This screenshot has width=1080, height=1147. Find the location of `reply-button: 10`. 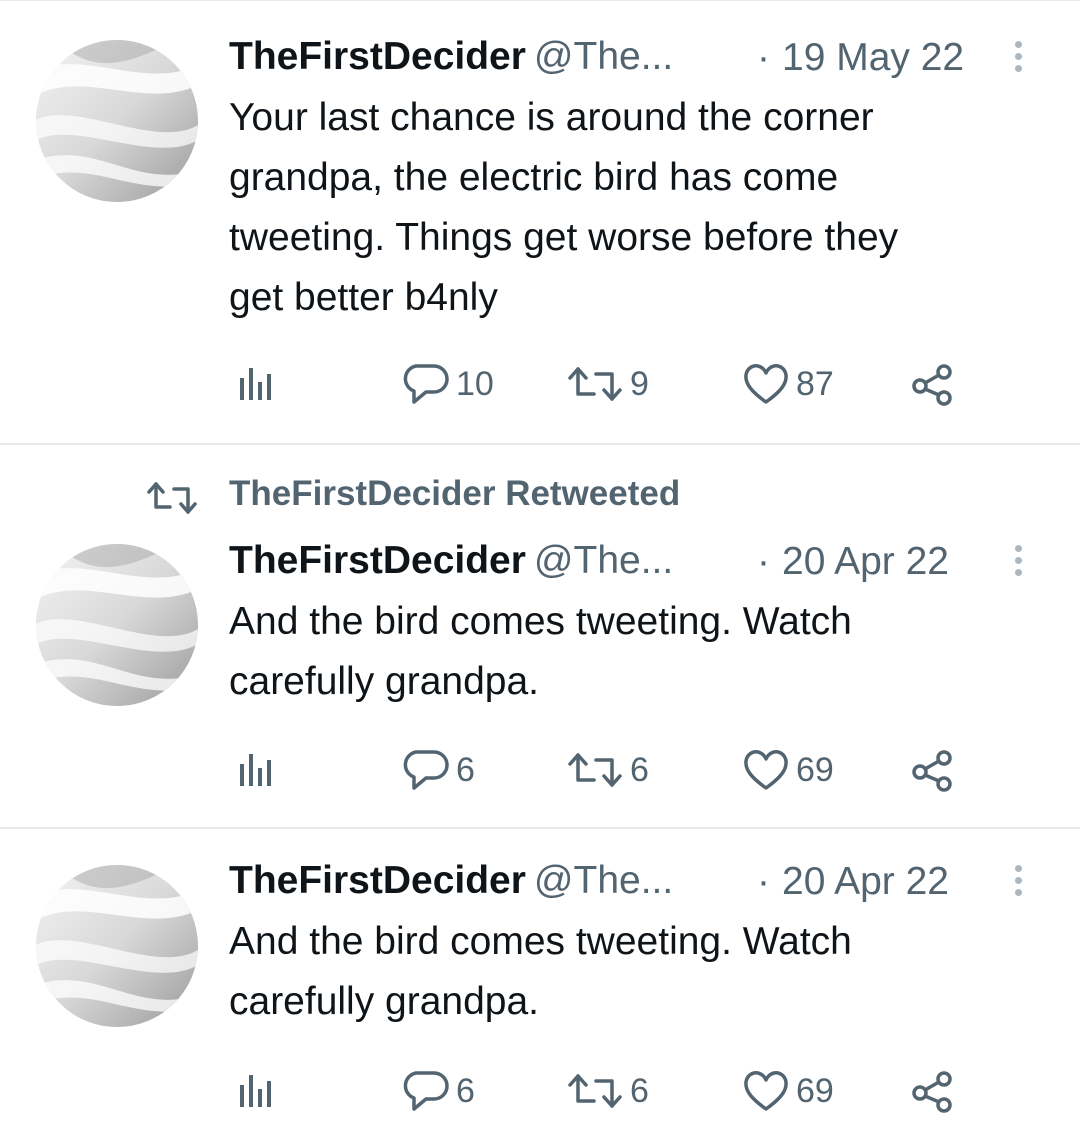

reply-button: 10 is located at coordinates (448, 384).